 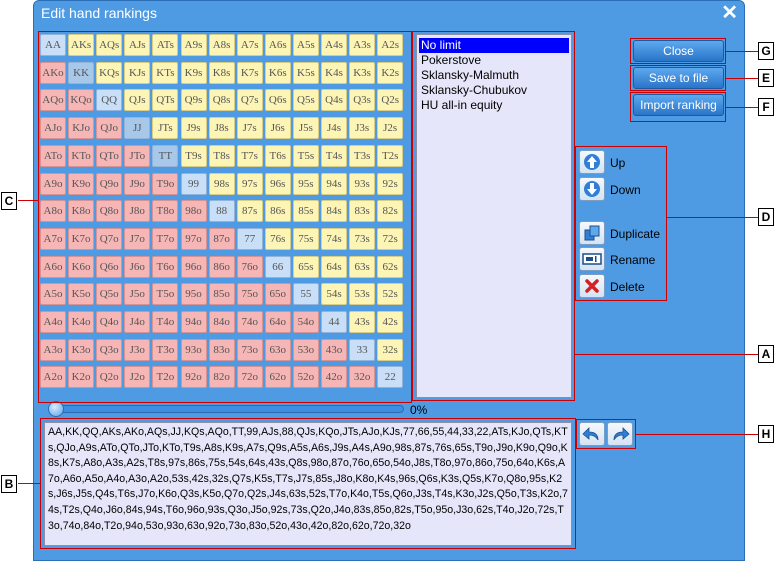 What do you see at coordinates (742, 107) in the screenshot?
I see `callout-line-f` at bounding box center [742, 107].